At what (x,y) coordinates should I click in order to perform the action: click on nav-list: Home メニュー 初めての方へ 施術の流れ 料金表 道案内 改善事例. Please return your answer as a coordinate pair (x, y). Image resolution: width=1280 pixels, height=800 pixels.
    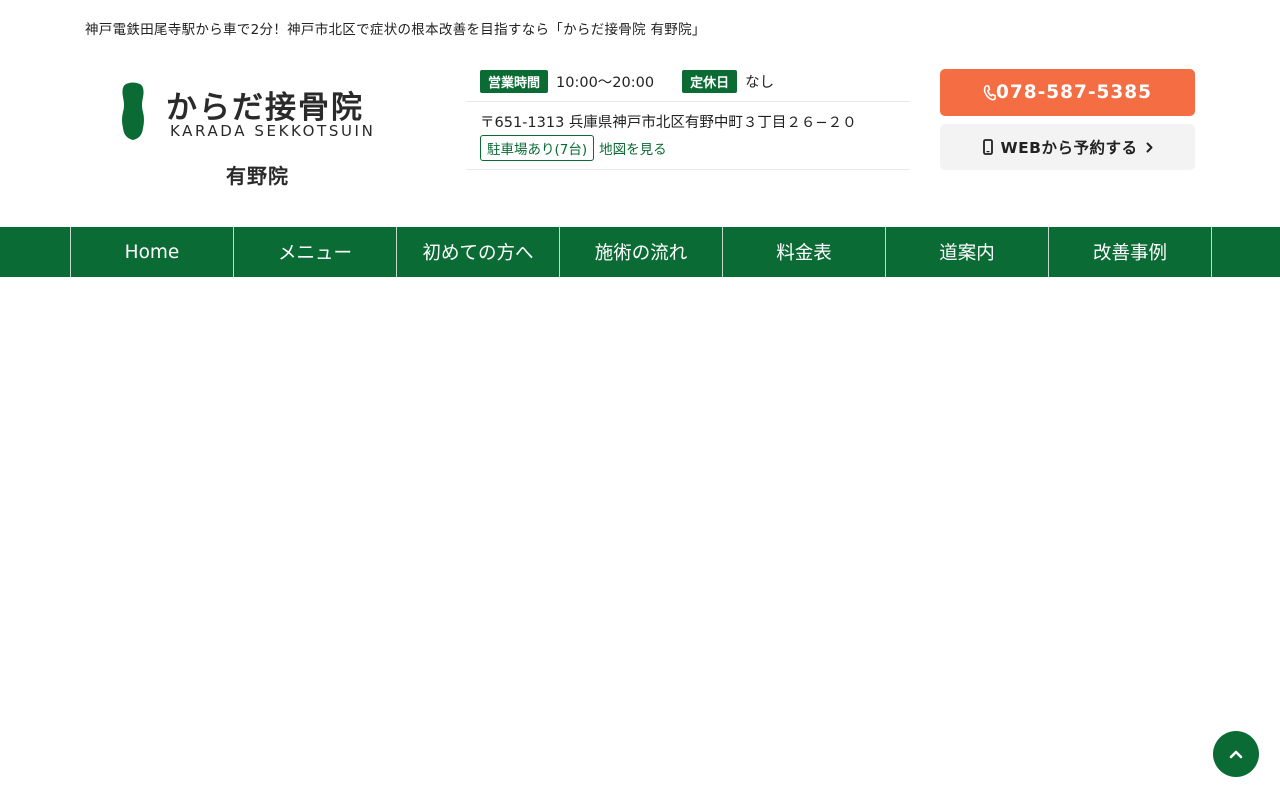
    Looking at the image, I should click on (641, 252).